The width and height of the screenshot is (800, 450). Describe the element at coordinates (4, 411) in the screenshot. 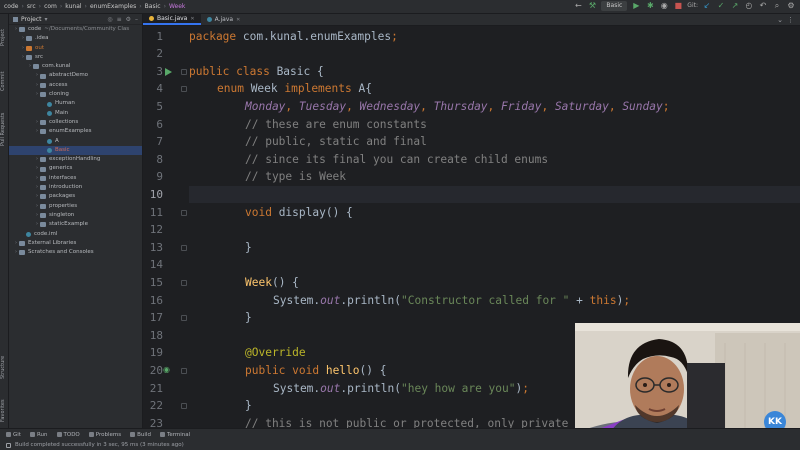

I see `favorites-tool-button: Favorites` at that location.